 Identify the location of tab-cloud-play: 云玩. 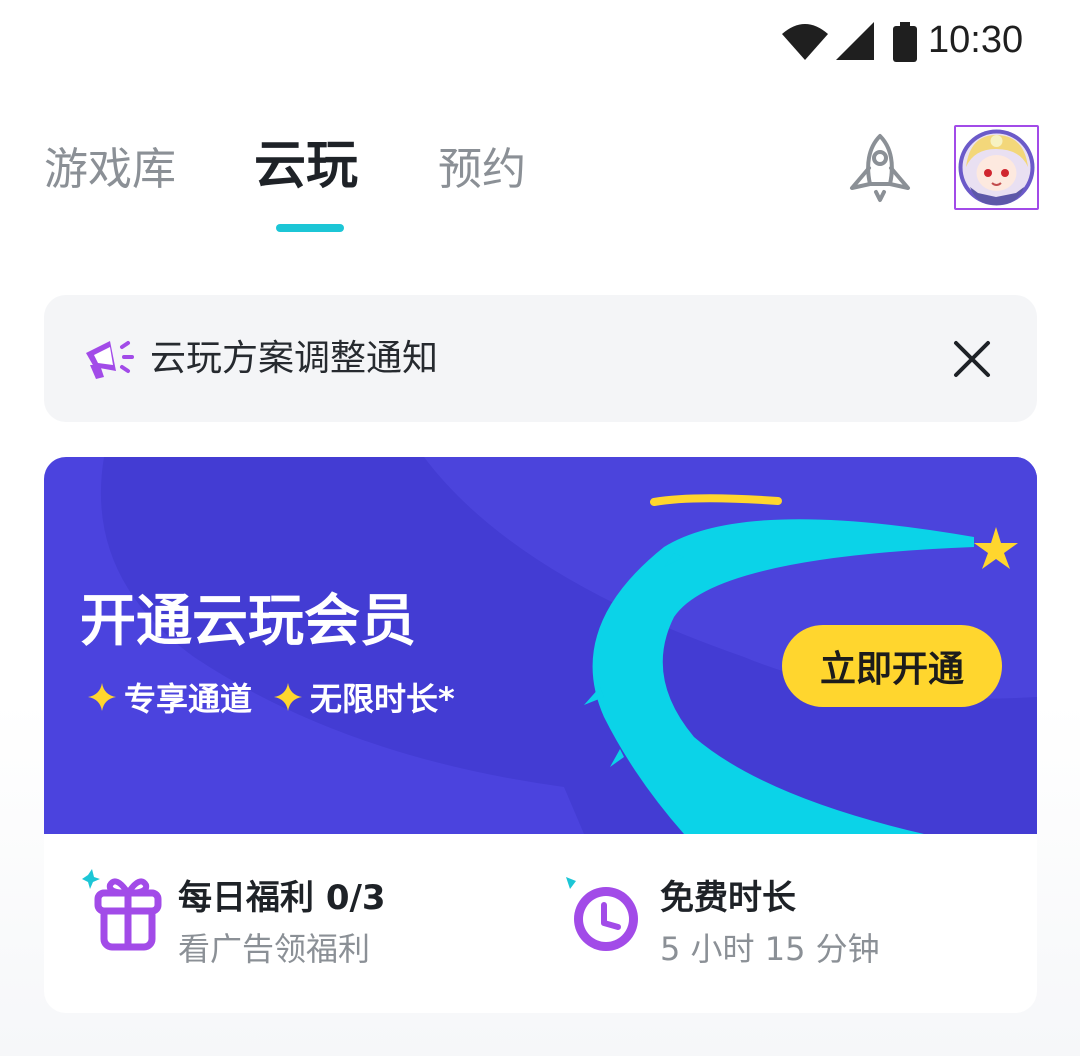
(306, 166).